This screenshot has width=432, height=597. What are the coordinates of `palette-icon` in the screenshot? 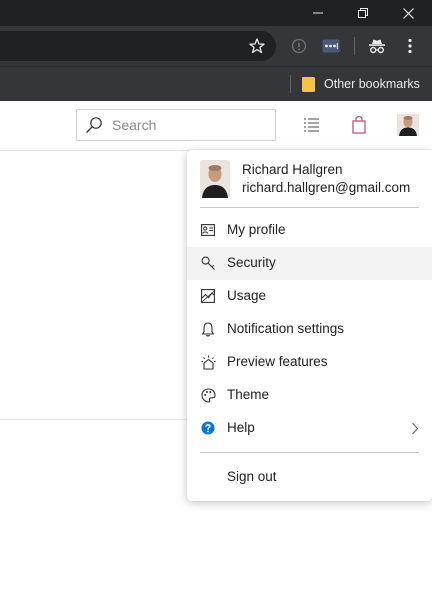 It's located at (208, 395).